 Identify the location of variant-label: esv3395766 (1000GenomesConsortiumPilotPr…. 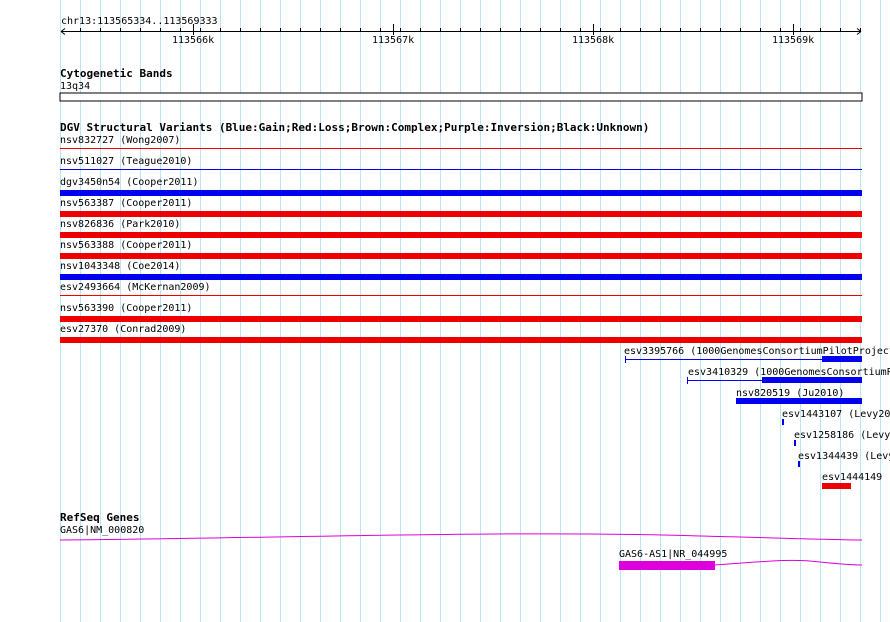
(757, 351).